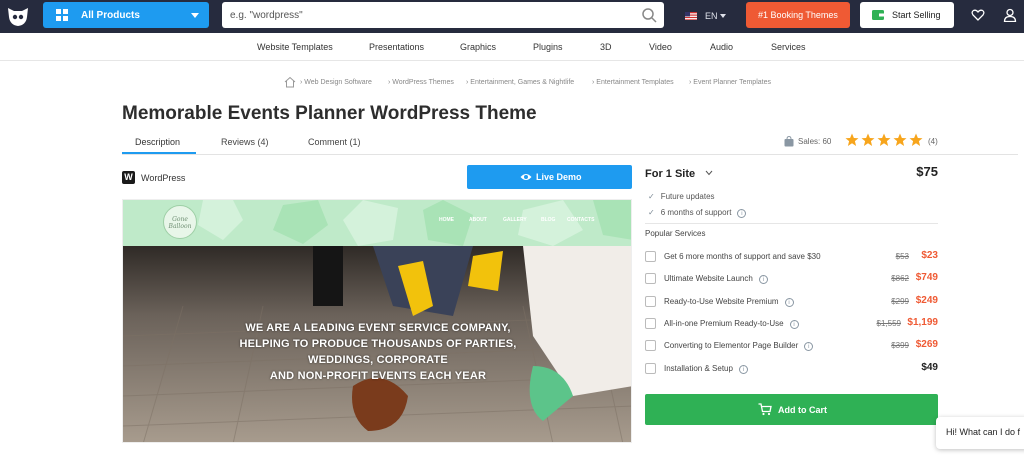  Describe the element at coordinates (878, 15) in the screenshot. I see `wallet-icon` at that location.